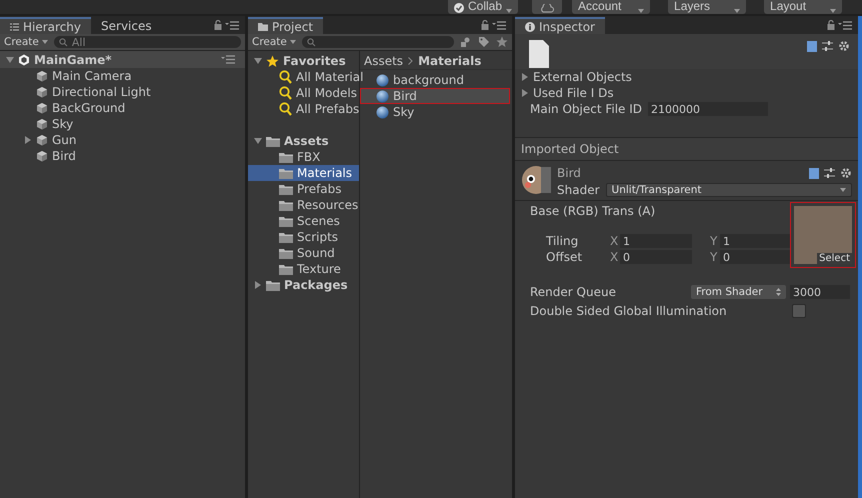 The image size is (862, 498). What do you see at coordinates (303, 205) in the screenshot?
I see `folder-item: Resources` at bounding box center [303, 205].